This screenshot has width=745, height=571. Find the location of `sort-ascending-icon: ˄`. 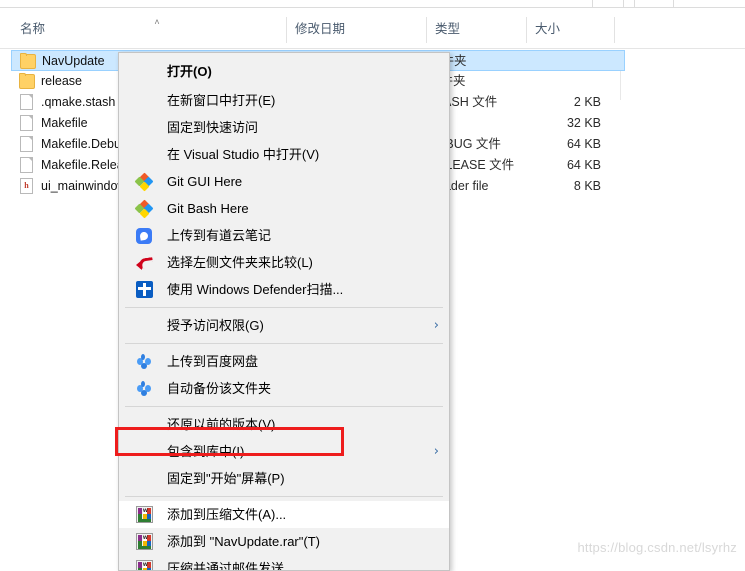

sort-ascending-icon: ˄ is located at coordinates (157, 22).